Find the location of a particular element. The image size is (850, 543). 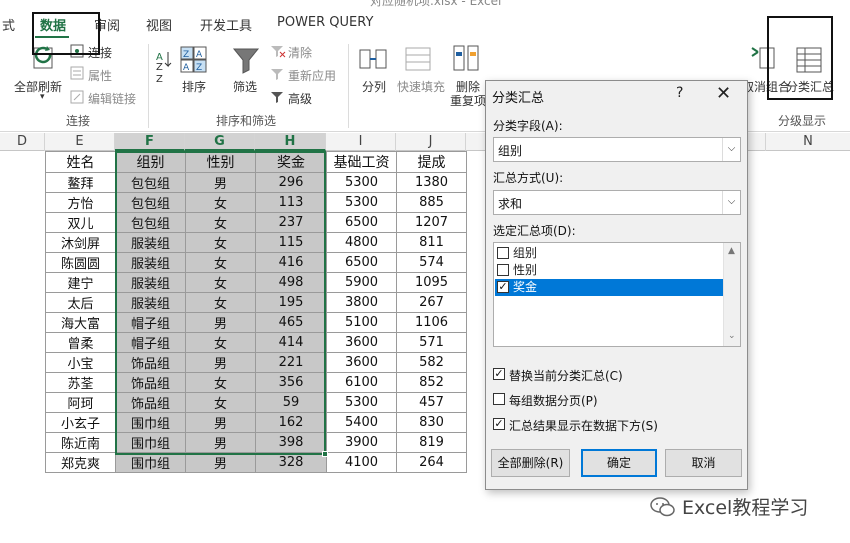

cell-commission: 582 is located at coordinates (431, 362).